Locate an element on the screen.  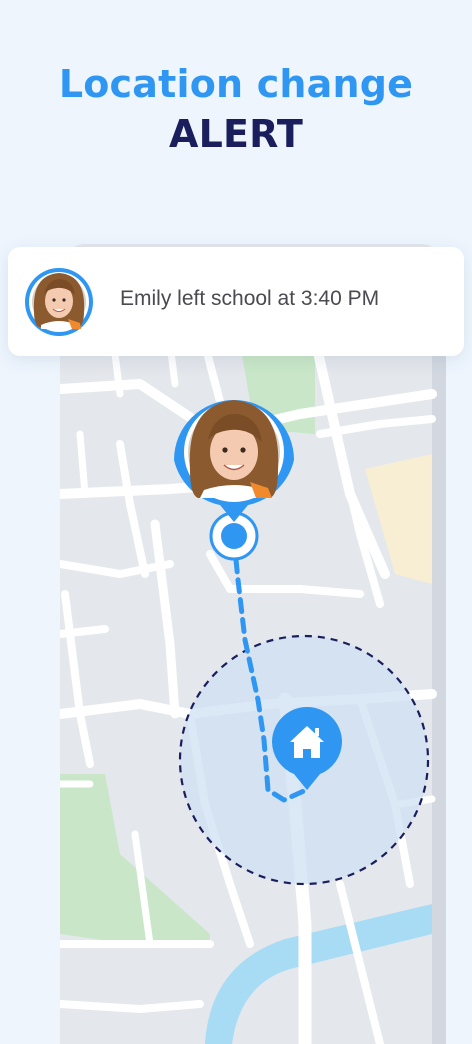
headline-title: Location change is located at coordinates (236, 84).